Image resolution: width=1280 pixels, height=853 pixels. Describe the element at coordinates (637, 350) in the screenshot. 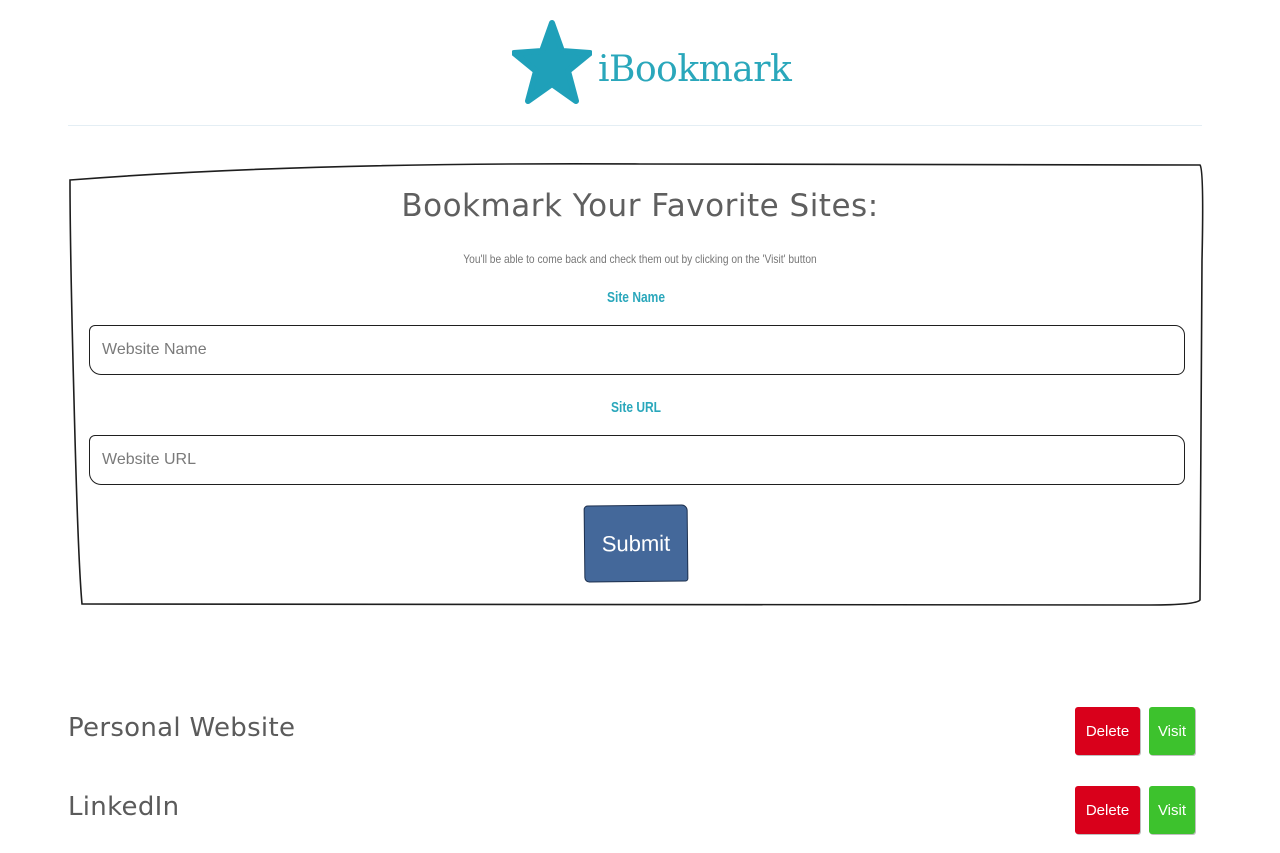

I see `site-name-input` at that location.